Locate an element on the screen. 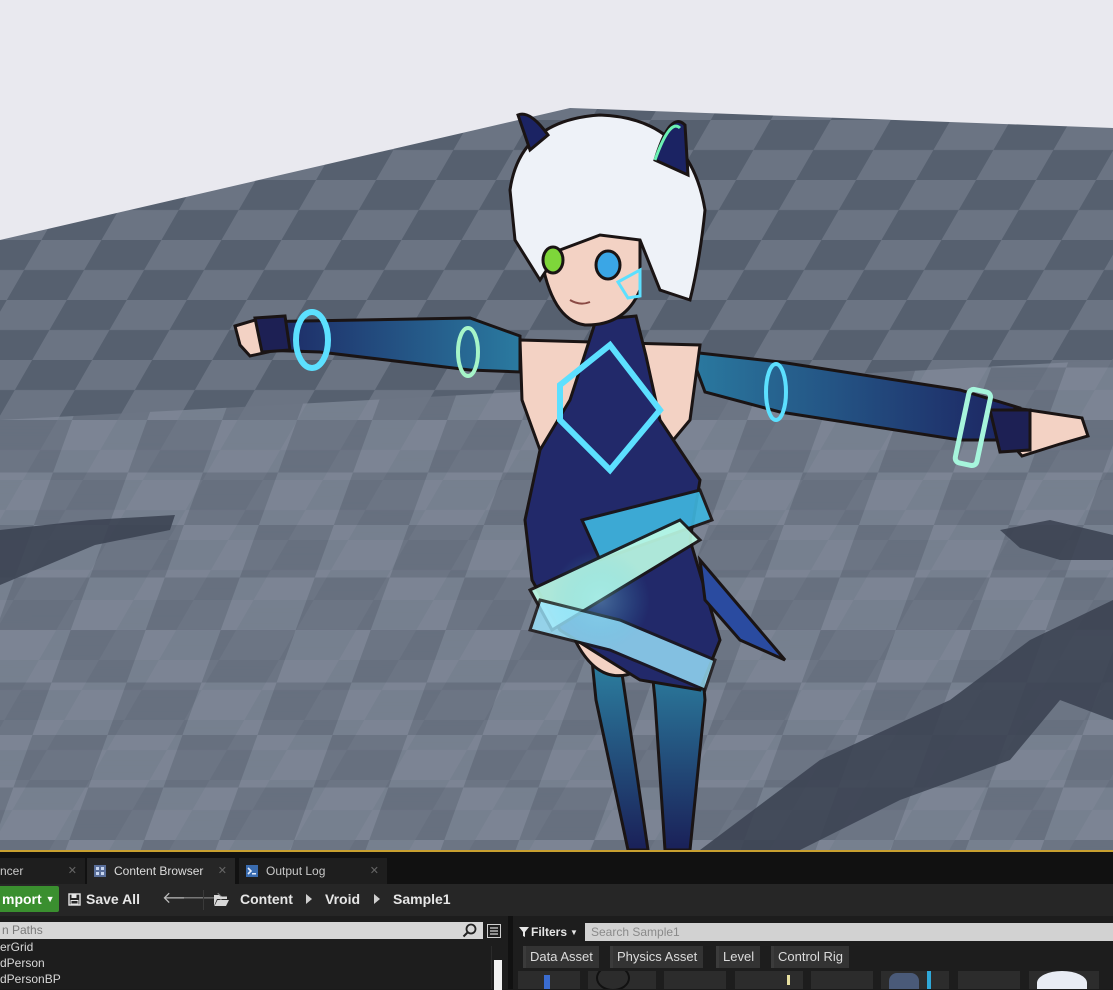 The height and width of the screenshot is (990, 1113). filter-chip-level: Level is located at coordinates (738, 957).